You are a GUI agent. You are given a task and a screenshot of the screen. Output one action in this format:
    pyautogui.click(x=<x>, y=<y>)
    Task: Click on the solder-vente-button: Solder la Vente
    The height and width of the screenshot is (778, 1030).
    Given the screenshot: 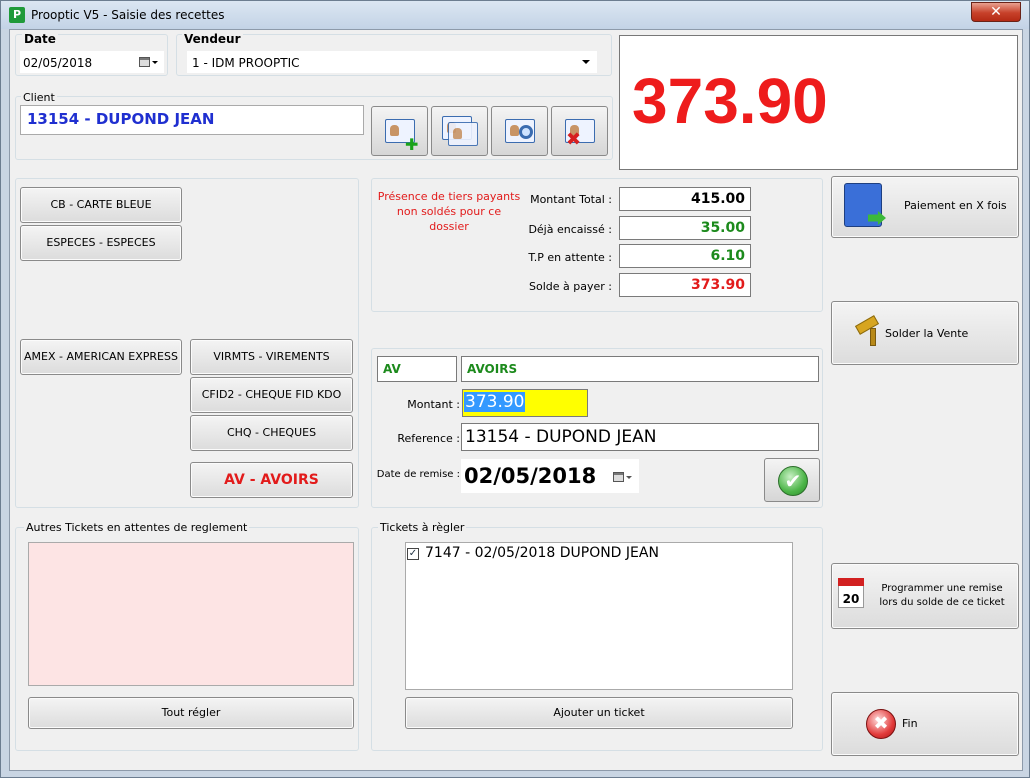 What is the action you would take?
    pyautogui.click(x=925, y=333)
    